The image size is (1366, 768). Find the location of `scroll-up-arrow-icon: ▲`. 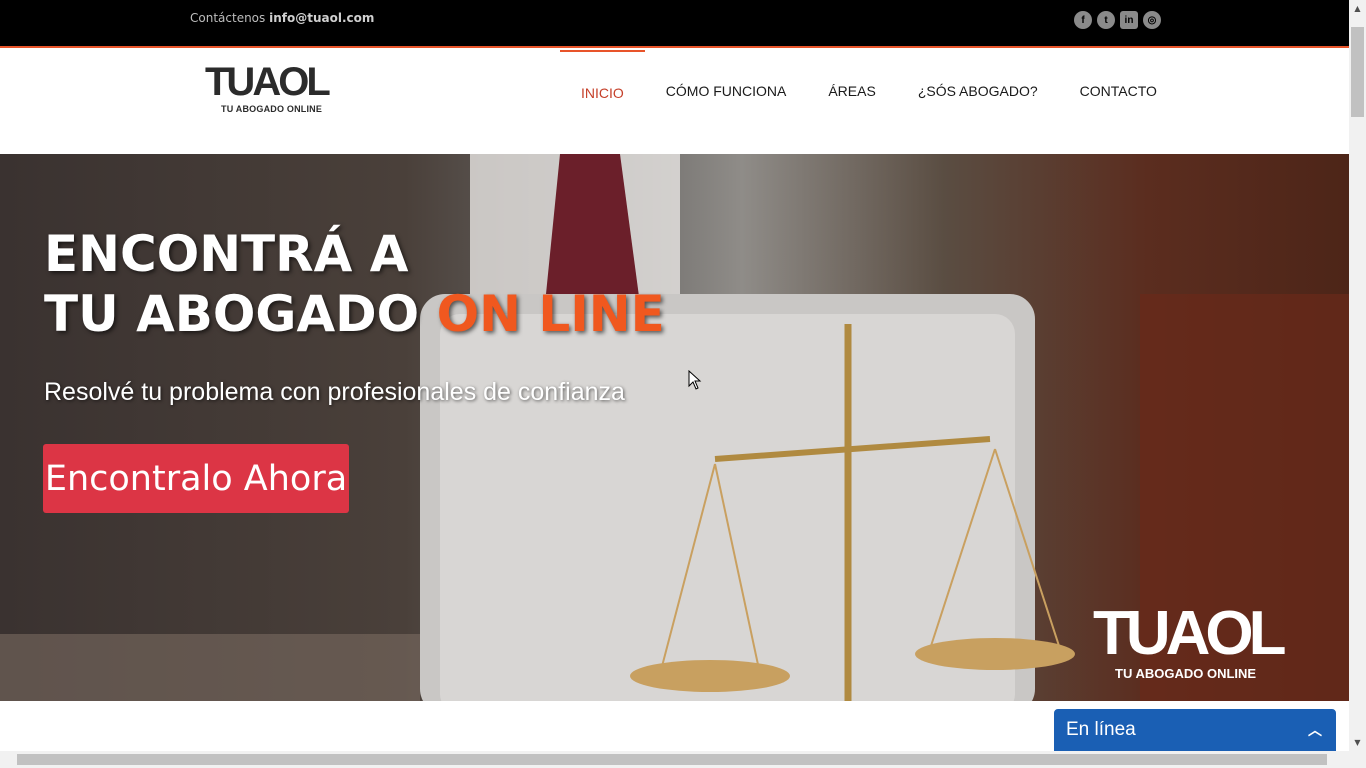

scroll-up-arrow-icon: ▲ is located at coordinates (1357, 8).